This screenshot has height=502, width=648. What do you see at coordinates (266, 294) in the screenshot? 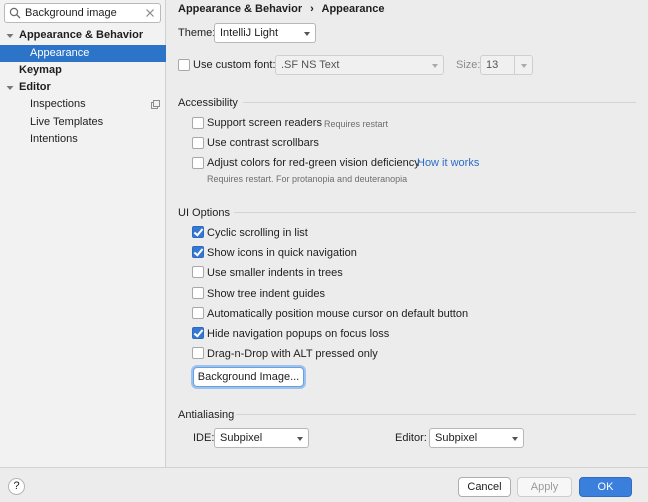
I see `tree-indent-guides-label: Show tree indent guides` at bounding box center [266, 294].